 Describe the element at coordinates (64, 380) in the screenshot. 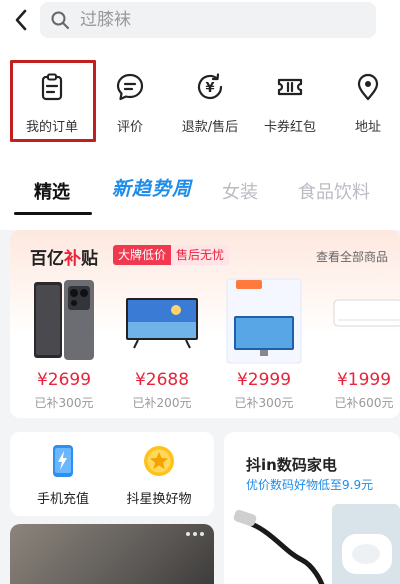

I see `product-price: ¥2699` at that location.